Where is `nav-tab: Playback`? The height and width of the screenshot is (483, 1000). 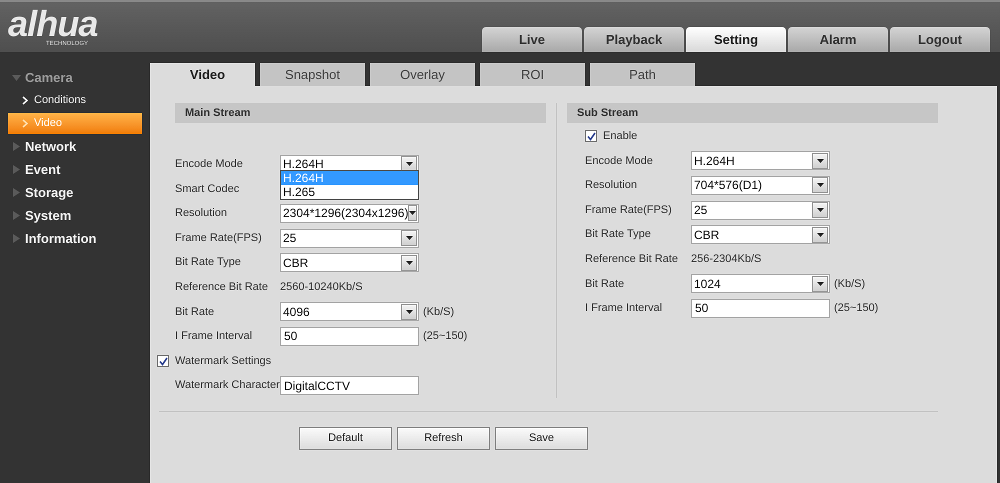
nav-tab: Playback is located at coordinates (634, 39).